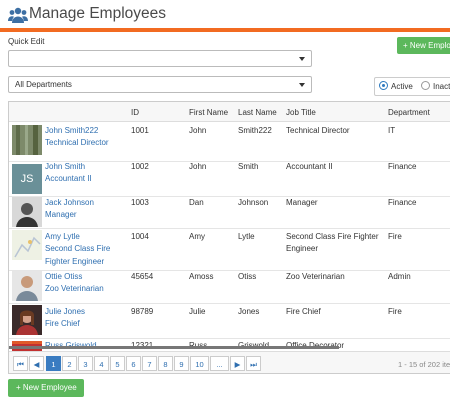  I want to click on page-button-5: 5, so click(117, 363).